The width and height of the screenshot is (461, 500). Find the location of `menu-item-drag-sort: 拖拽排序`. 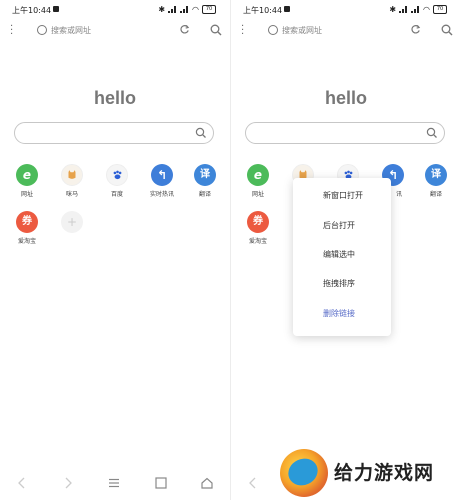

menu-item-drag-sort: 拖拽排序 is located at coordinates (339, 283).